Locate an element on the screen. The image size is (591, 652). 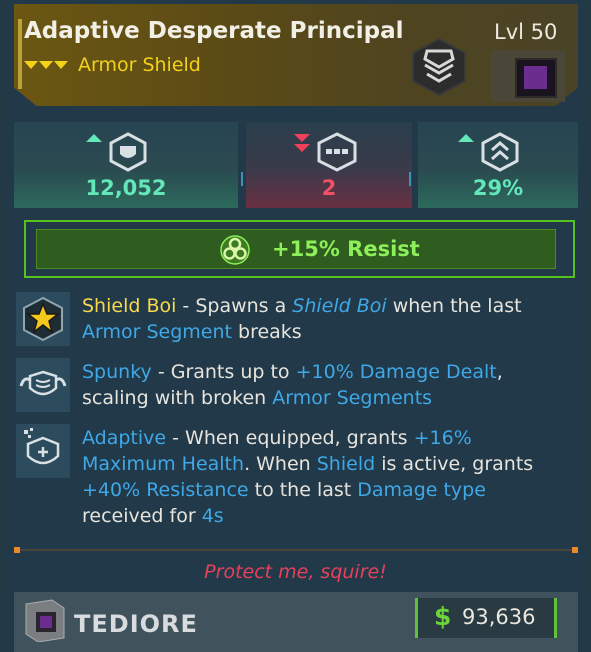
flexing-shield-icon is located at coordinates (43, 383).